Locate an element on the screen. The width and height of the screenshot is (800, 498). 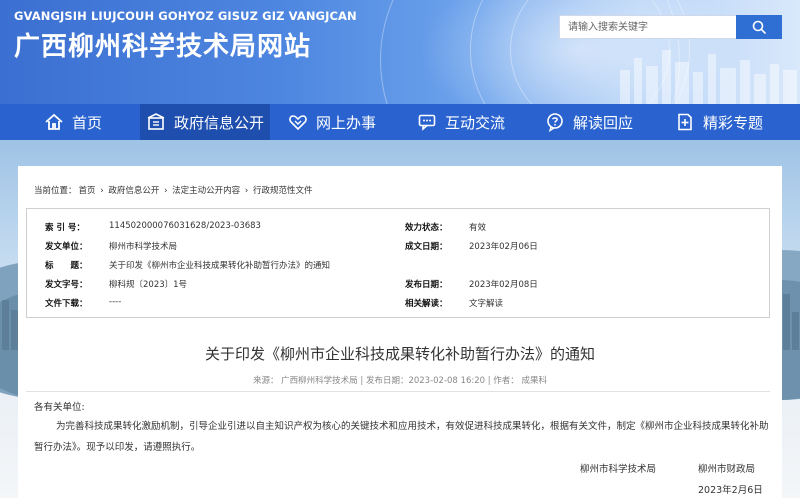
breadcrumb-item-statutory: 法定主动公开内容 is located at coordinates (206, 191).